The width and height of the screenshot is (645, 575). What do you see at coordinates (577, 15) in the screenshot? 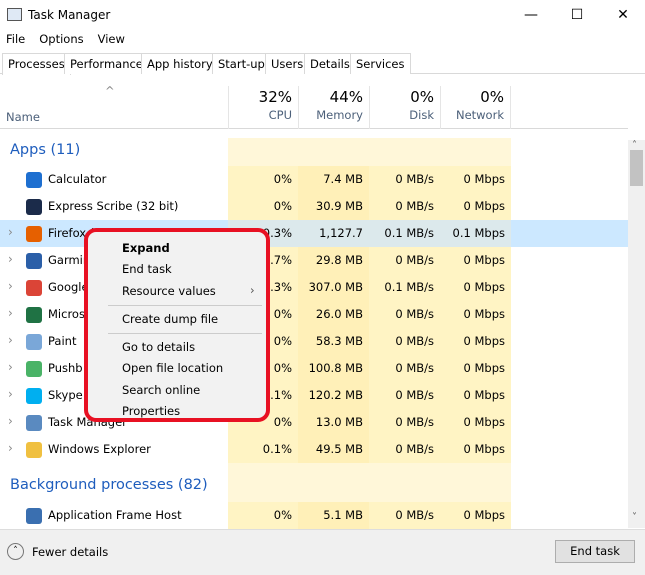
I see `maximize-button: ☐` at bounding box center [577, 15].